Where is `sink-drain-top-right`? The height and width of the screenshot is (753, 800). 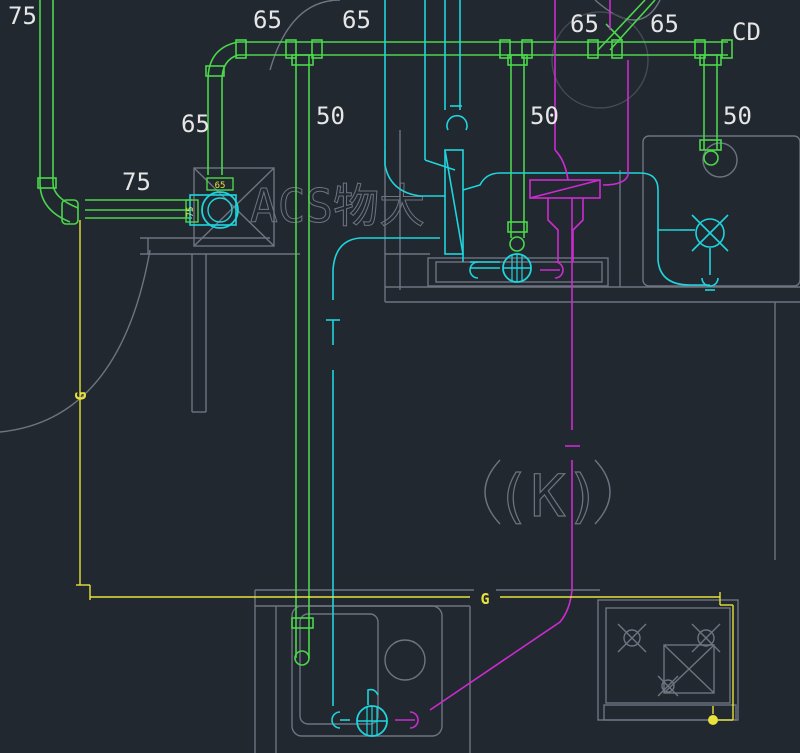 sink-drain-top-right is located at coordinates (720, 160).